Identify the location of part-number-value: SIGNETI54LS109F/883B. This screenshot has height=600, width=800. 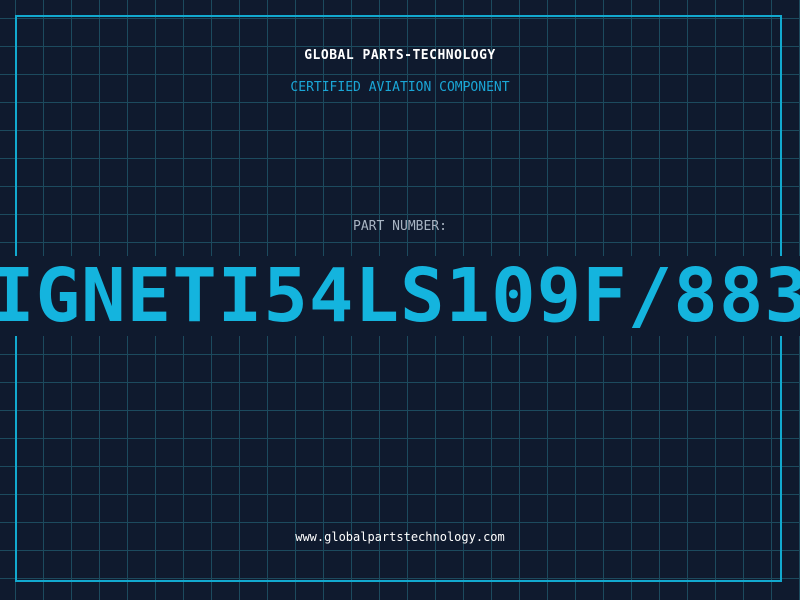
(400, 296).